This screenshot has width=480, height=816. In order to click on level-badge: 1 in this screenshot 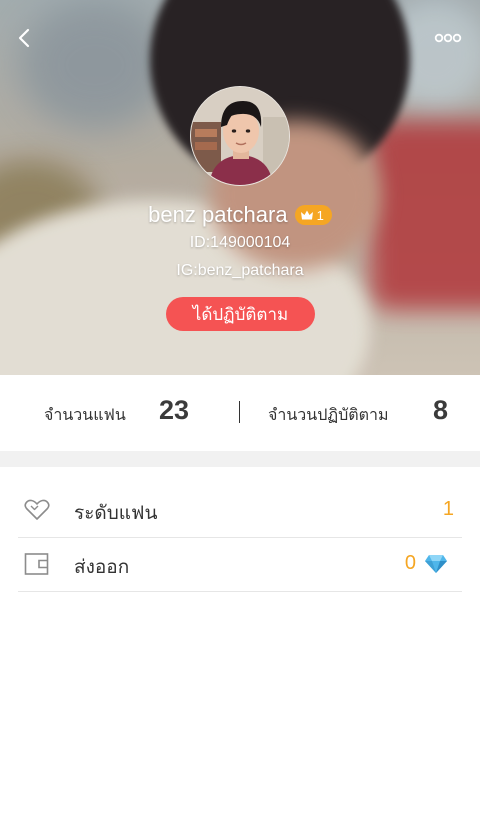, I will do `click(313, 215)`.